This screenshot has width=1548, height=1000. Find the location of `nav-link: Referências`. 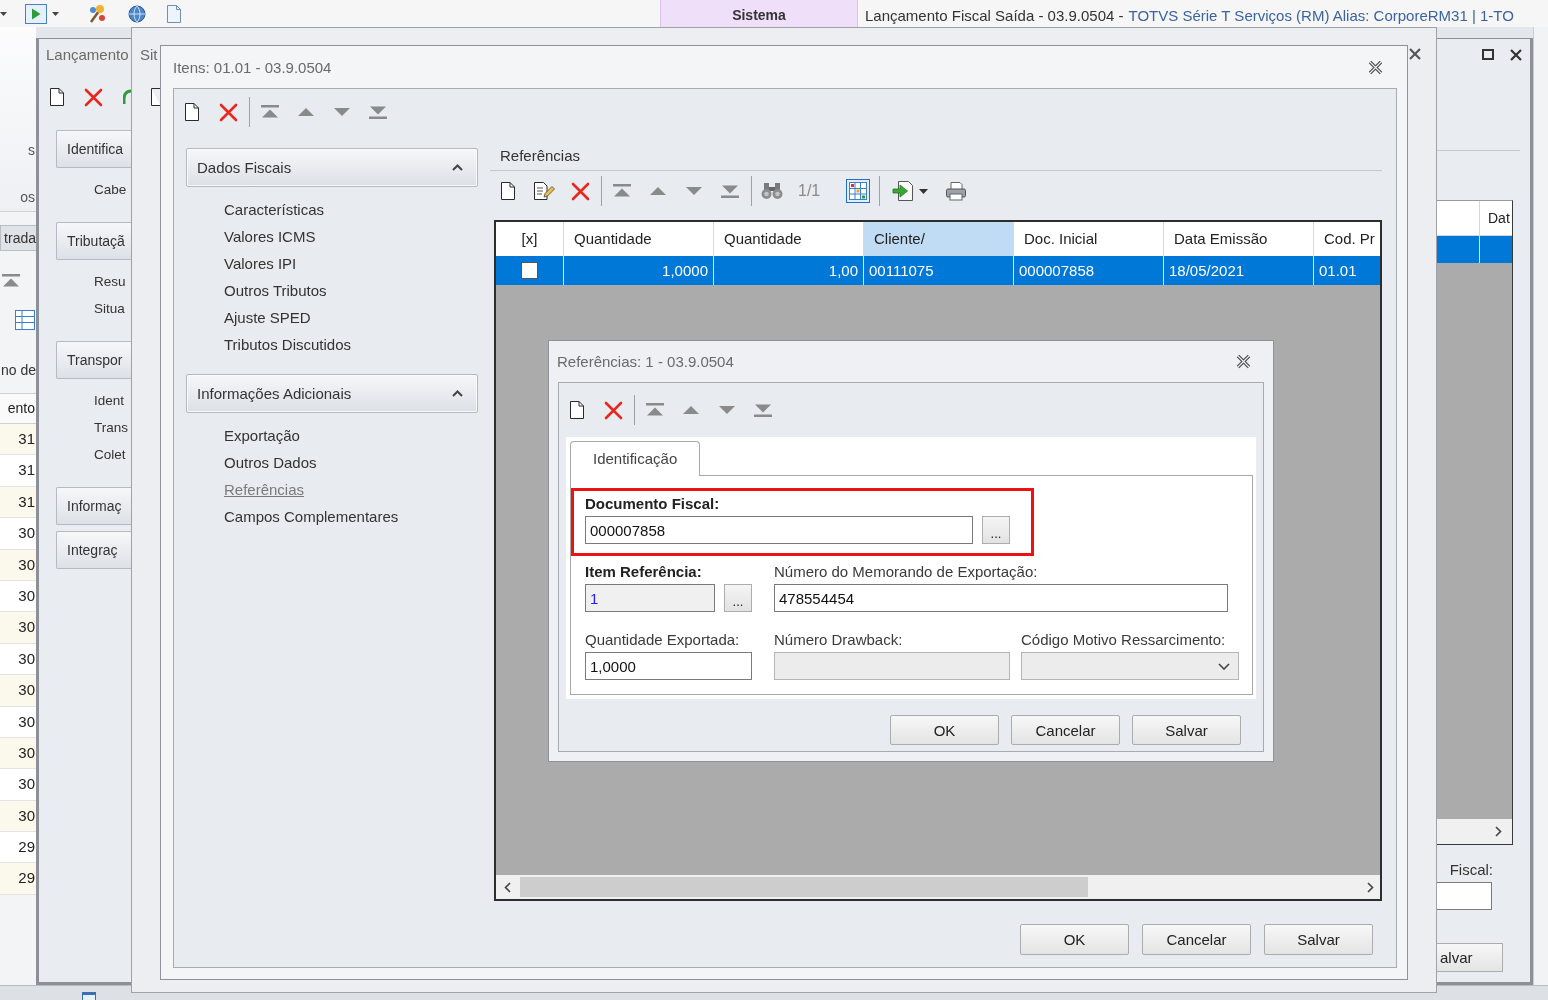

nav-link: Referências is located at coordinates (264, 489).